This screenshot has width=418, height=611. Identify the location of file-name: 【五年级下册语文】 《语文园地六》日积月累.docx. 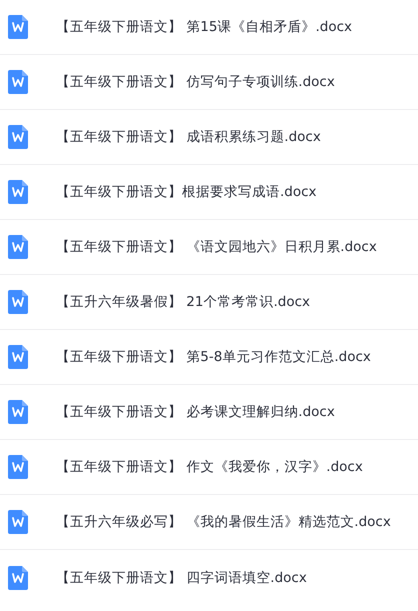
(216, 247).